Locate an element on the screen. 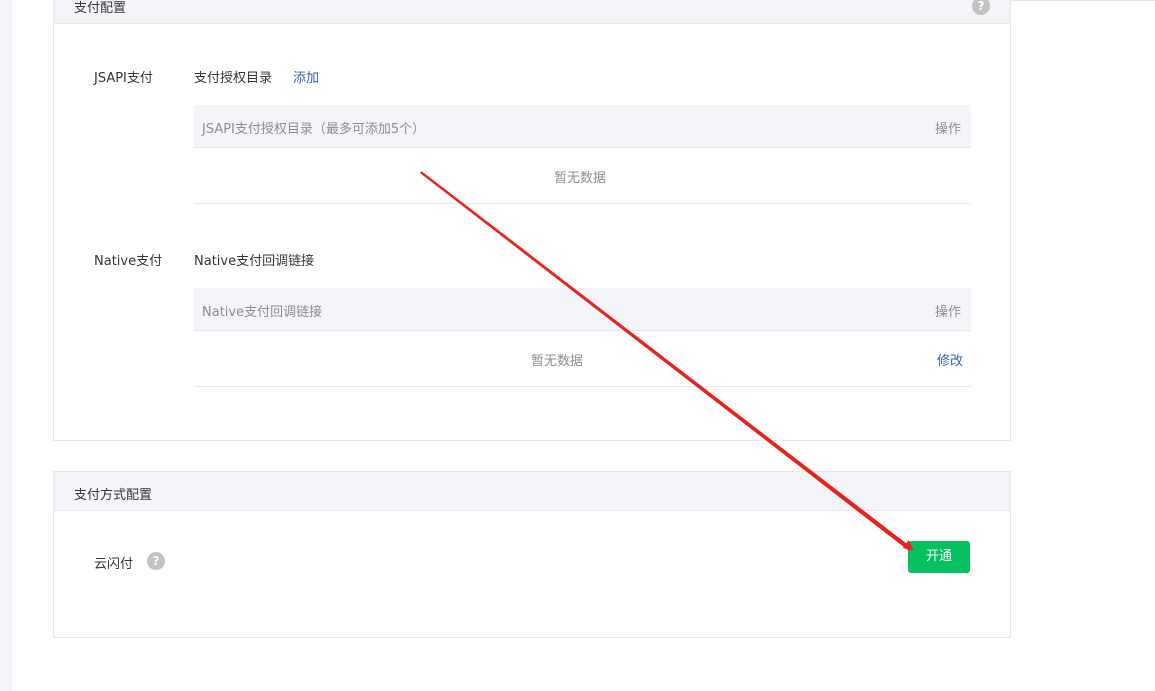 The image size is (1155, 691). jsapi-label: JSAPI支付 is located at coordinates (123, 78).